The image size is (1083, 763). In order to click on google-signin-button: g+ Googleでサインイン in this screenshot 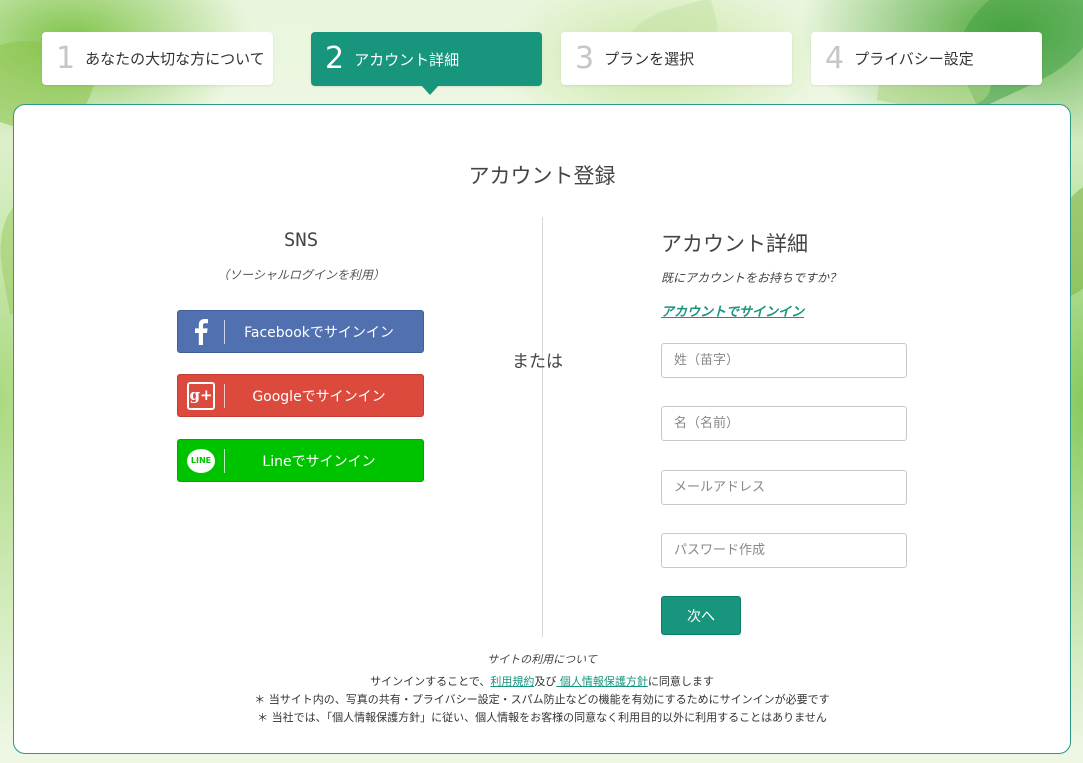, I will do `click(300, 395)`.